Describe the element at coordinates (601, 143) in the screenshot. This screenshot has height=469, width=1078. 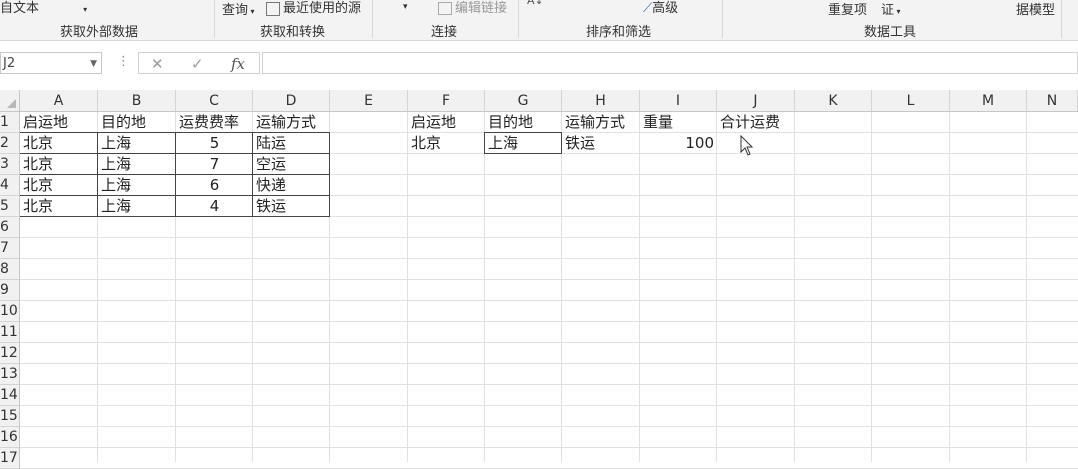
I see `cell-h2: 铁运` at that location.